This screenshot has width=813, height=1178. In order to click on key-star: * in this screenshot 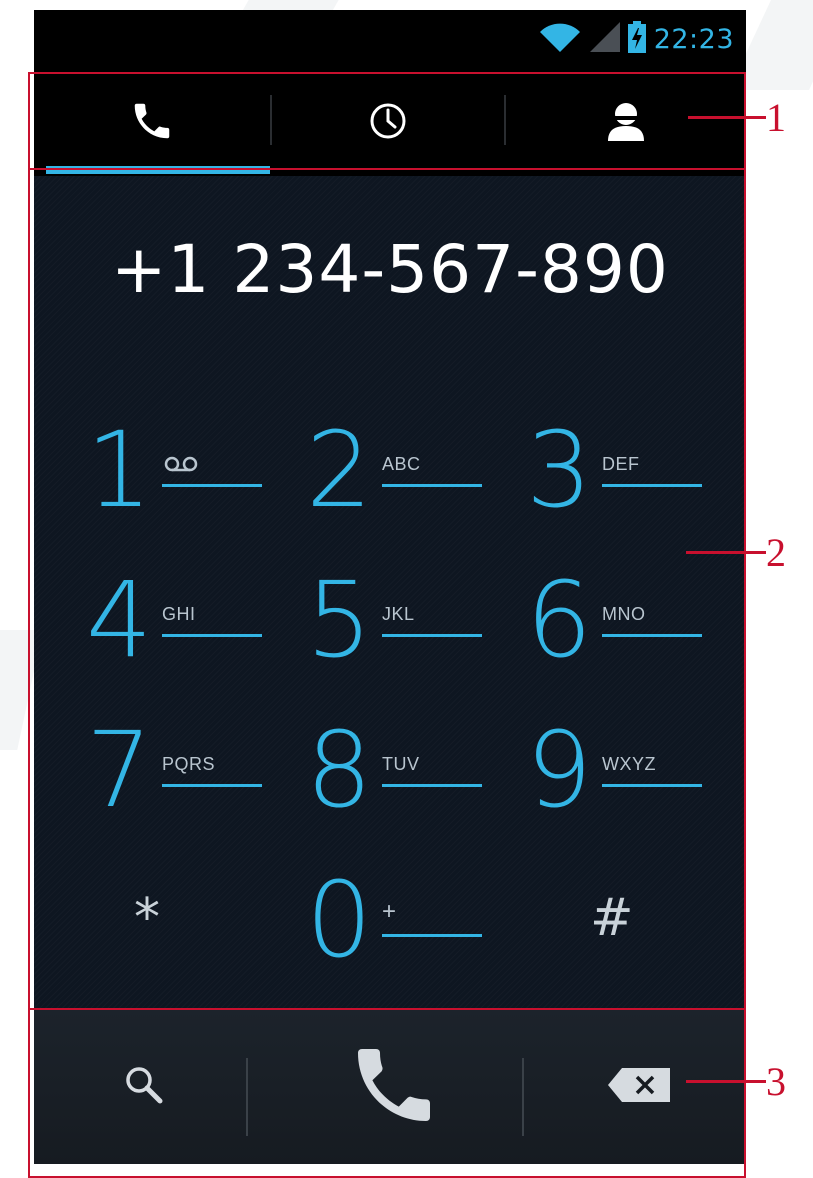, I will do `click(157, 927)`.